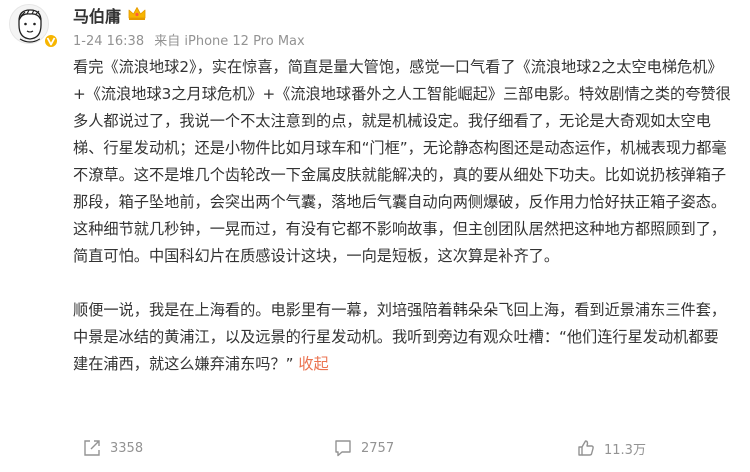 The image size is (750, 472). Describe the element at coordinates (229, 41) in the screenshot. I see `post-source: 来自 iPhone 12 Pro Max` at that location.